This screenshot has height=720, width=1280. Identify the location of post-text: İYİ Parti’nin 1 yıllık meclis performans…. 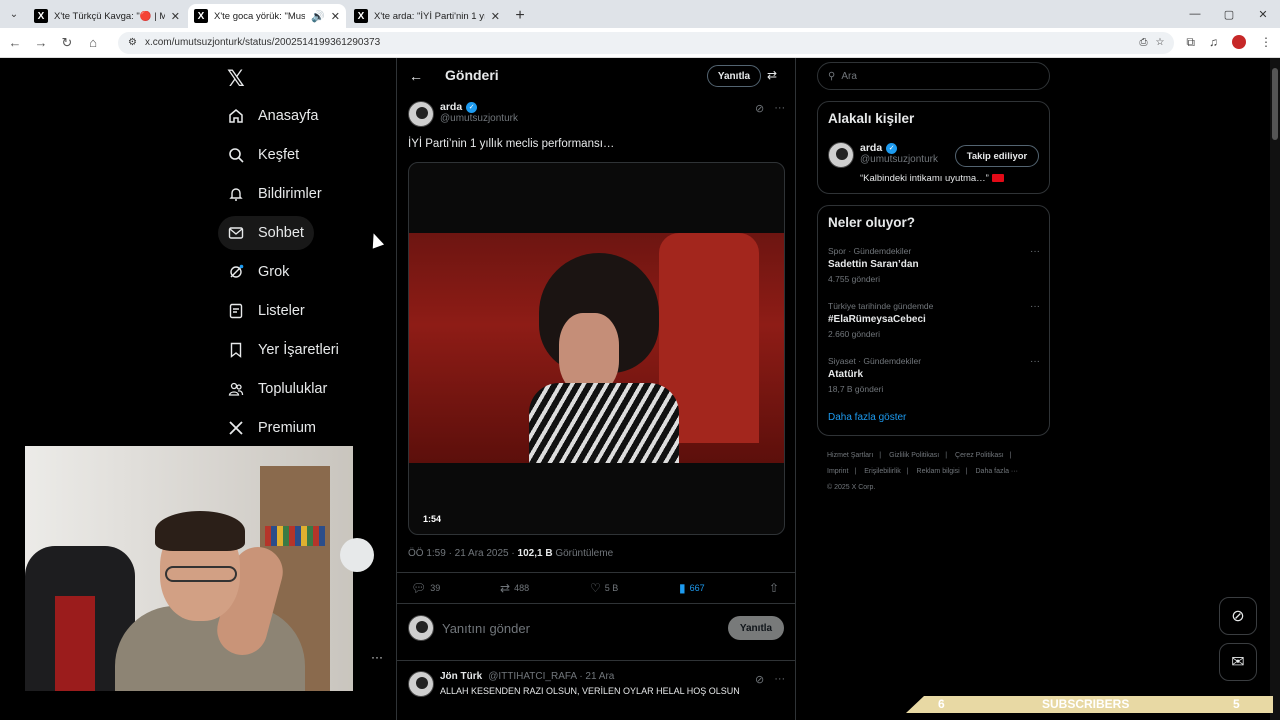
(511, 144).